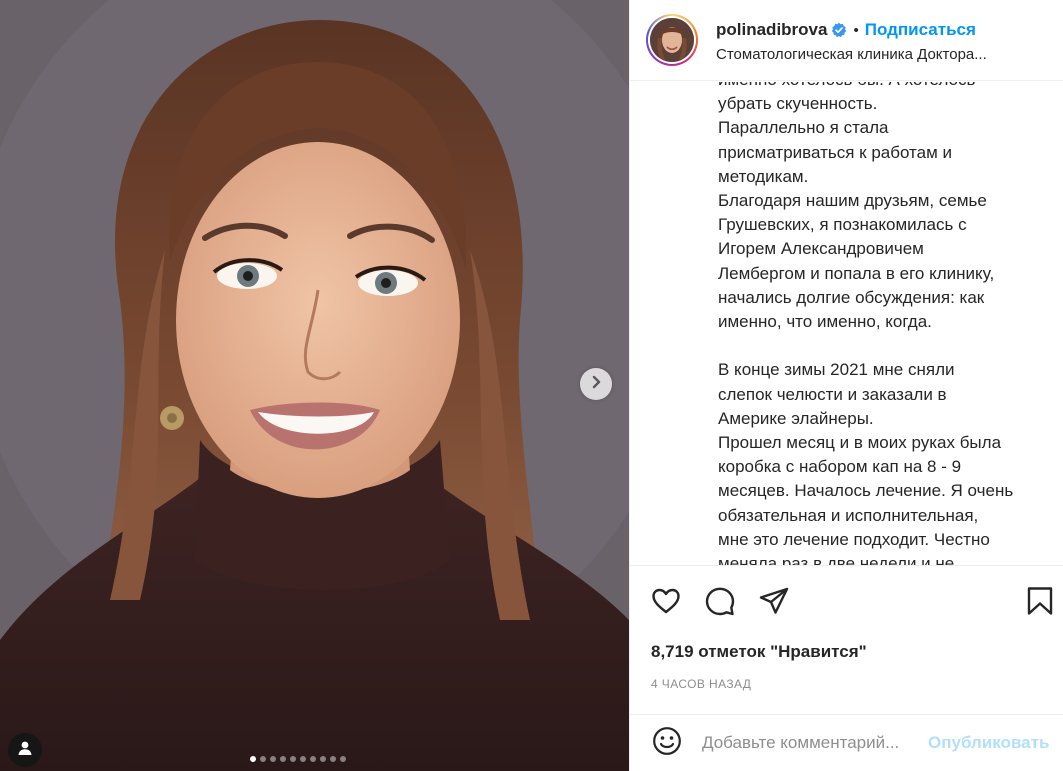 The height and width of the screenshot is (771, 1063). What do you see at coordinates (771, 30) in the screenshot?
I see `username-link: polinadibrova` at bounding box center [771, 30].